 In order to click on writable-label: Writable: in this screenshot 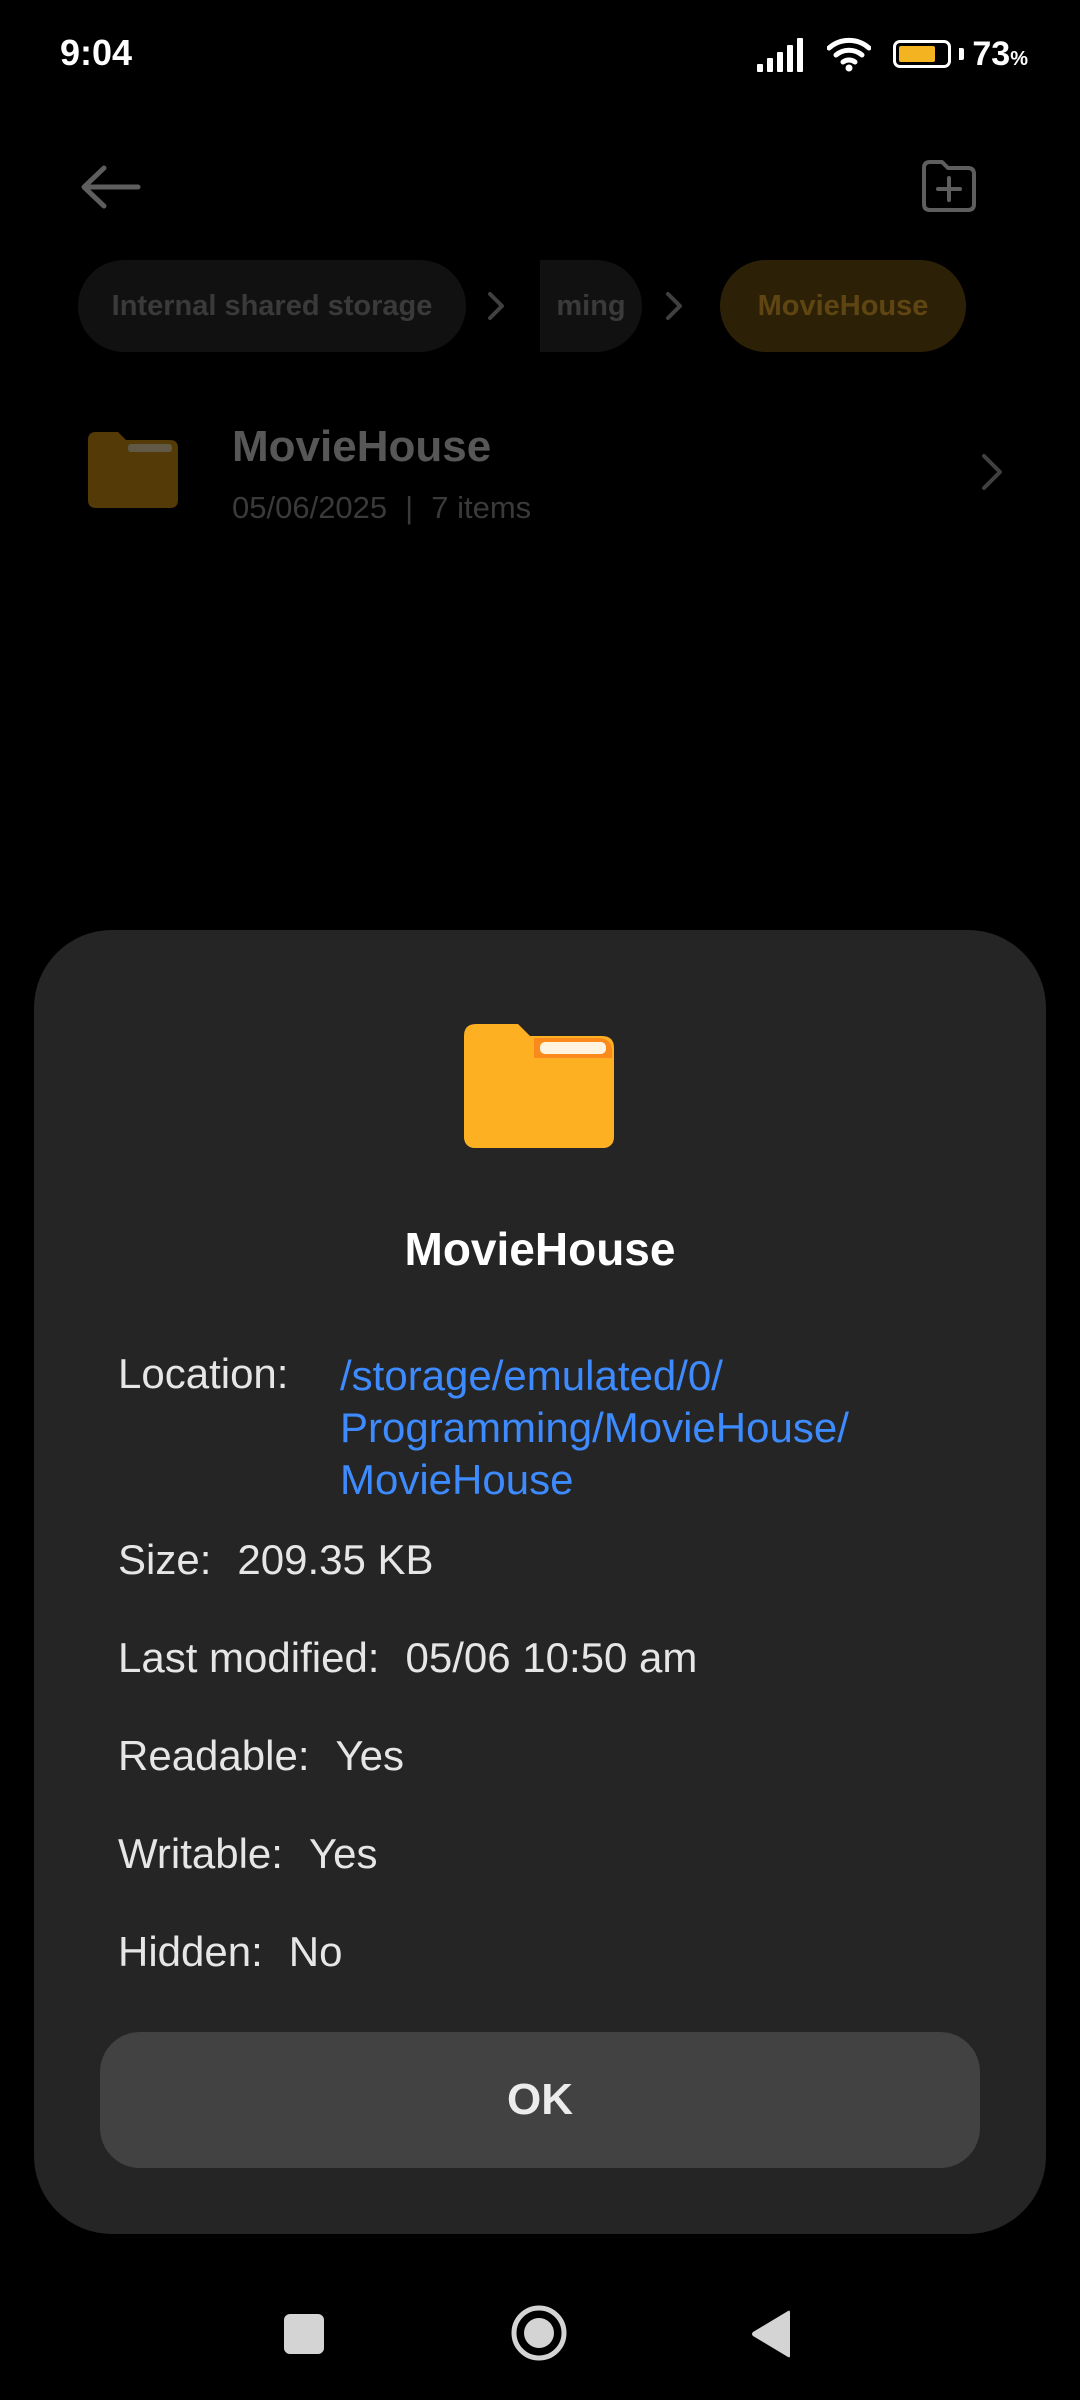, I will do `click(200, 1853)`.